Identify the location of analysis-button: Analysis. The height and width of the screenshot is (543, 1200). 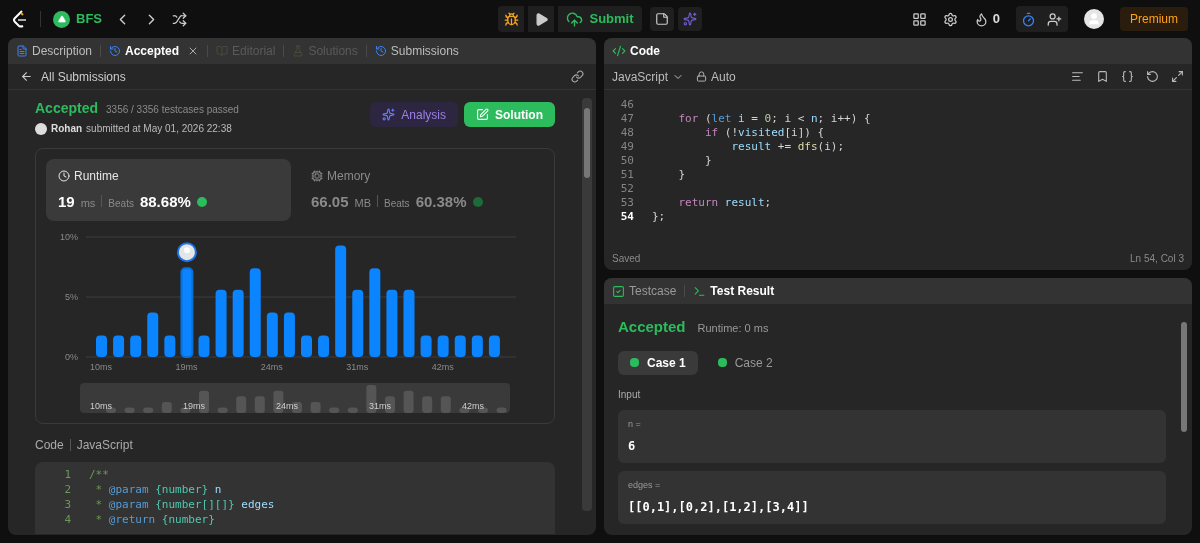
(414, 114).